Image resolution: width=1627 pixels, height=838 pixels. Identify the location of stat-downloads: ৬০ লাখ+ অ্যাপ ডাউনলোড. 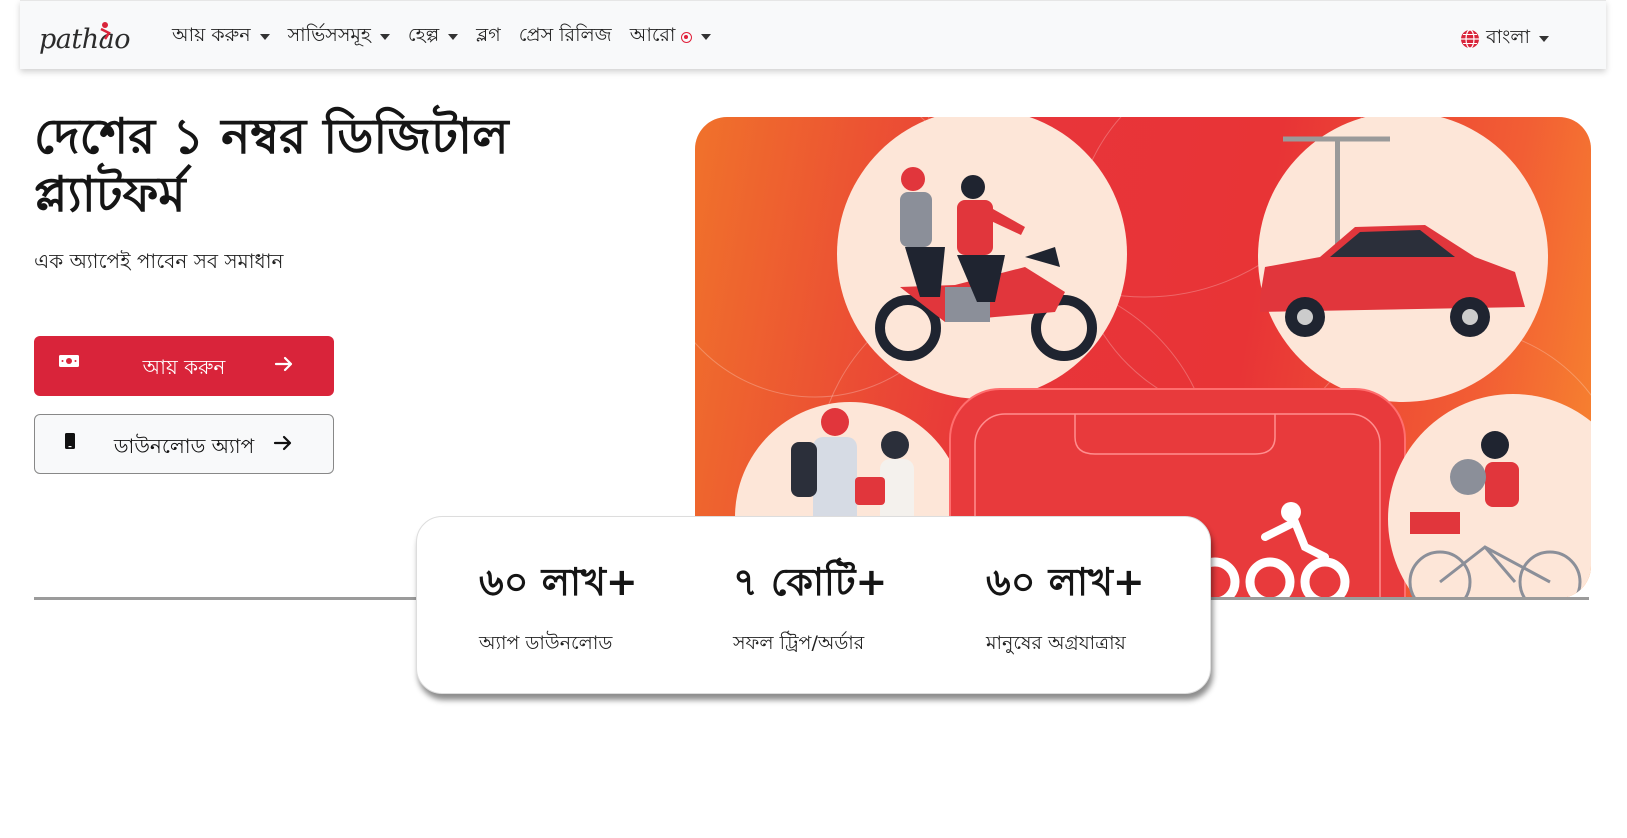
(558, 607).